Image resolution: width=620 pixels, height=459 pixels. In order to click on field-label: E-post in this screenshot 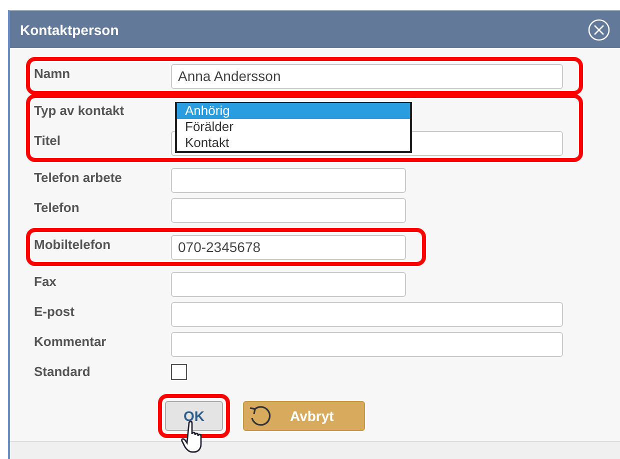, I will do `click(55, 311)`.